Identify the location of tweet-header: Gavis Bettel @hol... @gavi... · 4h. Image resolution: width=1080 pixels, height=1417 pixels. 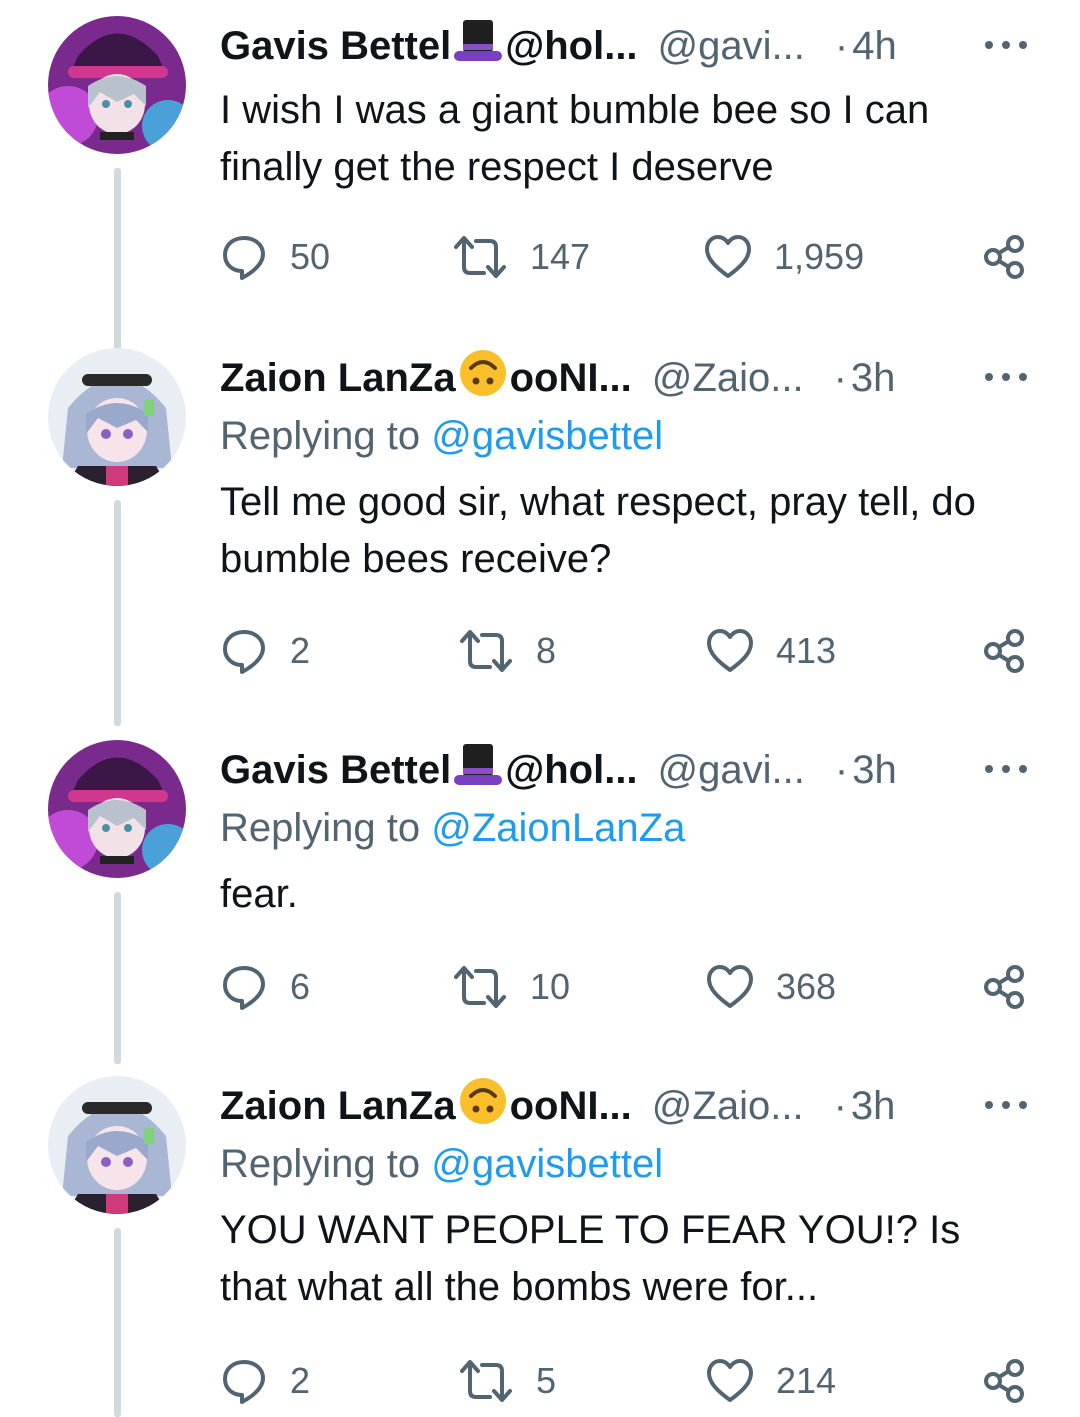
(558, 46).